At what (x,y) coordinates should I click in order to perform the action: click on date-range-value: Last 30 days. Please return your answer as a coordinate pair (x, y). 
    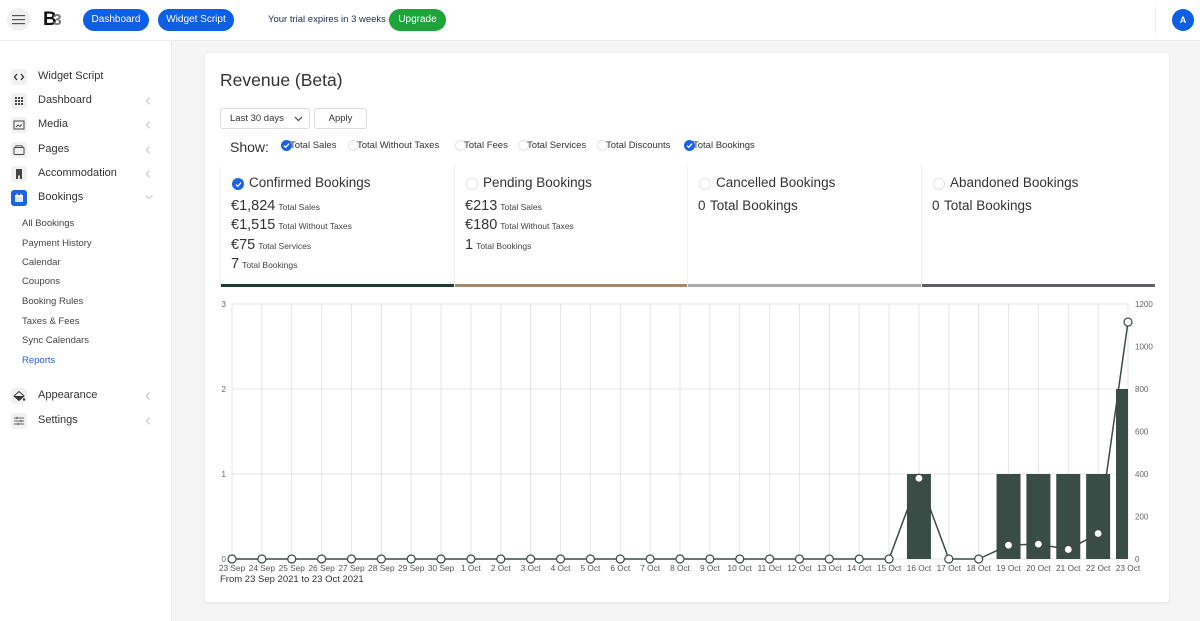
    Looking at the image, I should click on (257, 118).